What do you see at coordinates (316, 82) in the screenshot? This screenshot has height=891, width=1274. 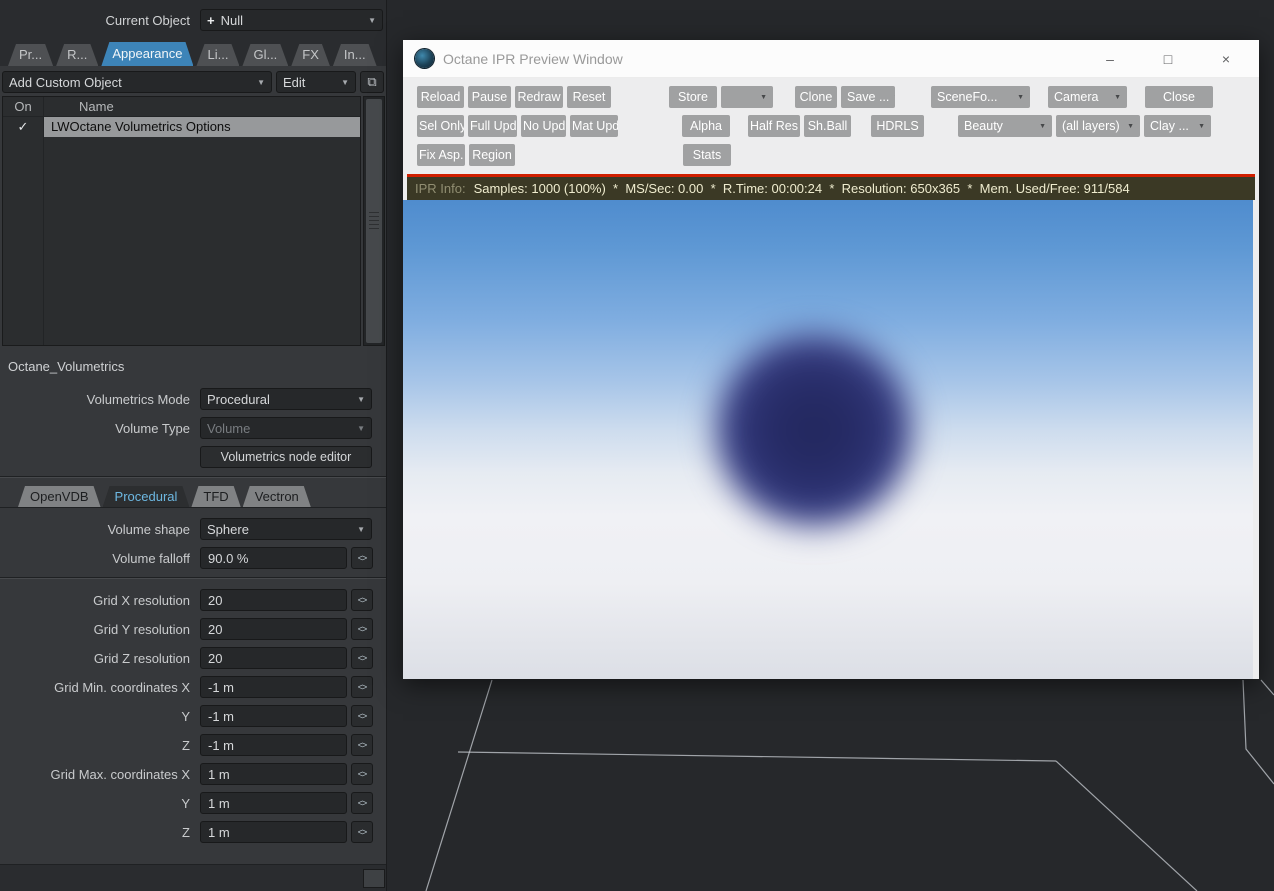 I see `edit-dropdown: Edit ▼` at bounding box center [316, 82].